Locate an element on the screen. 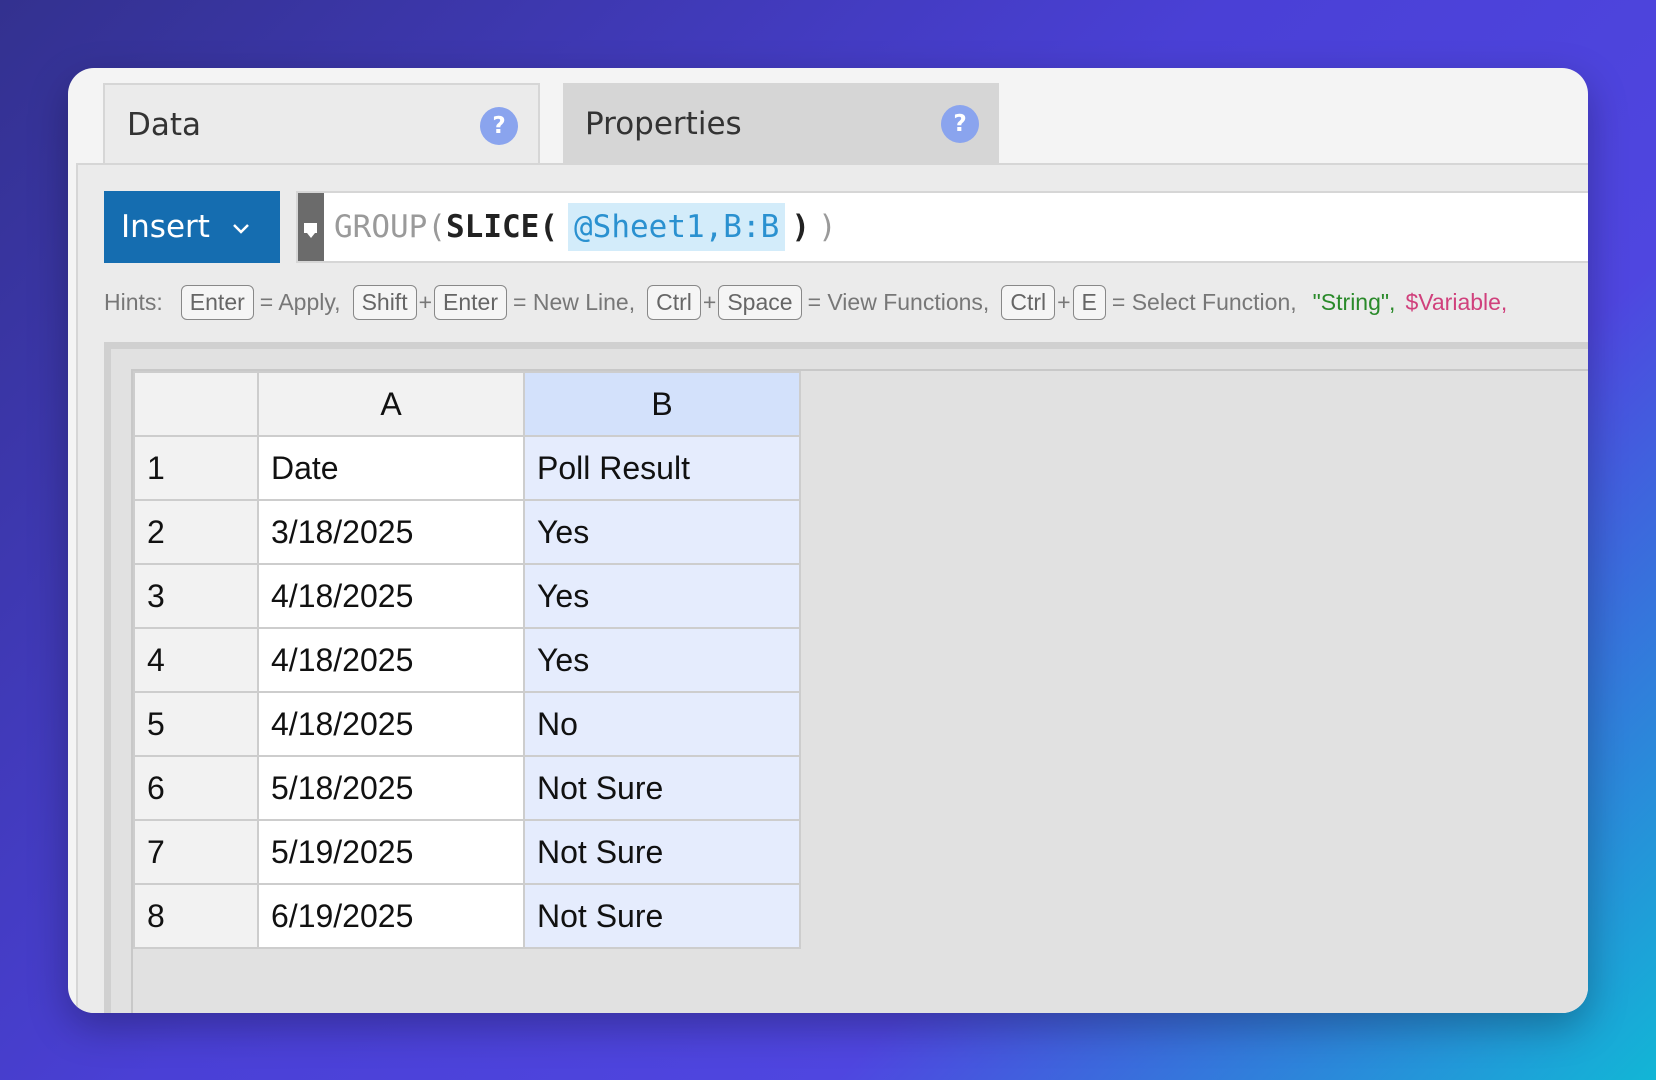 The image size is (1656, 1080). tab-properties-label: Properties is located at coordinates (663, 124).